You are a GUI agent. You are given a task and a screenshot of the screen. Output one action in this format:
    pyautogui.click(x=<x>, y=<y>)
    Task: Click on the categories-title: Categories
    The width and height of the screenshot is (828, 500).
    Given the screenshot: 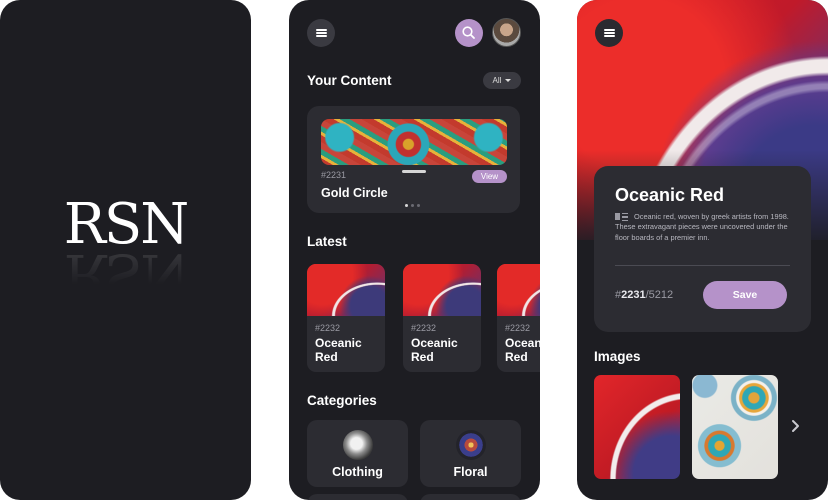 What is the action you would take?
    pyautogui.click(x=342, y=400)
    